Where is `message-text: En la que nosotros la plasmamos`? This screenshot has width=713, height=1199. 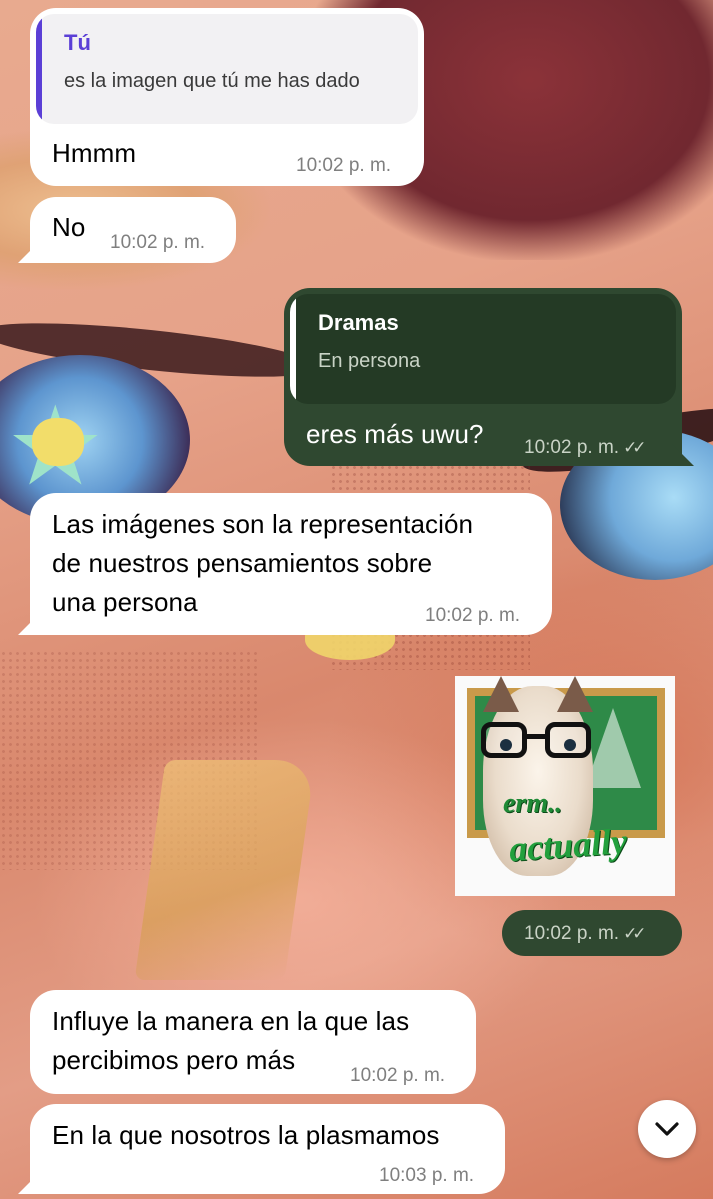
message-text: En la que nosotros la plasmamos is located at coordinates (246, 1135).